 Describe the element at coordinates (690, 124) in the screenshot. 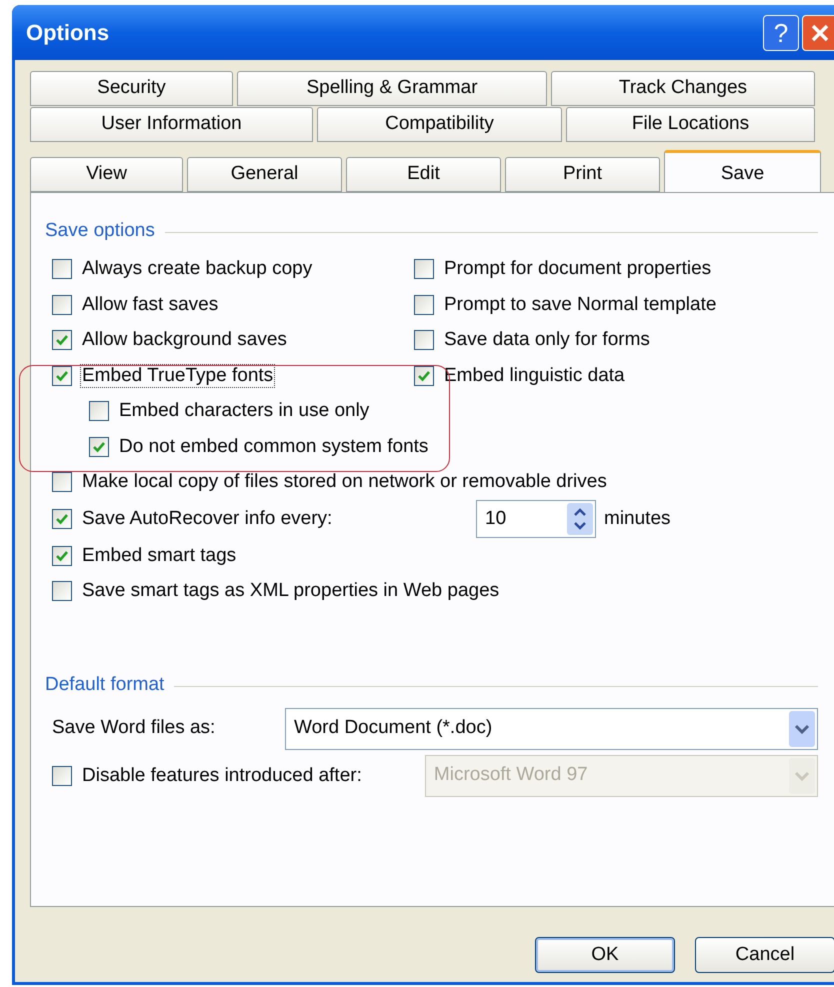

I see `tab: File Locations` at that location.